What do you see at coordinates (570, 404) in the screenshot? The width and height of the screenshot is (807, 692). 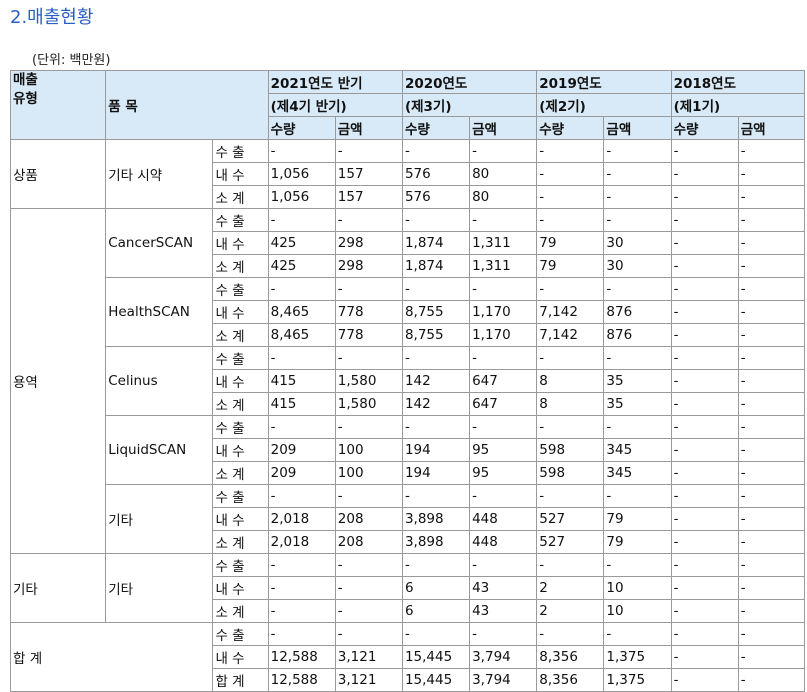 I see `value-cell: 8` at bounding box center [570, 404].